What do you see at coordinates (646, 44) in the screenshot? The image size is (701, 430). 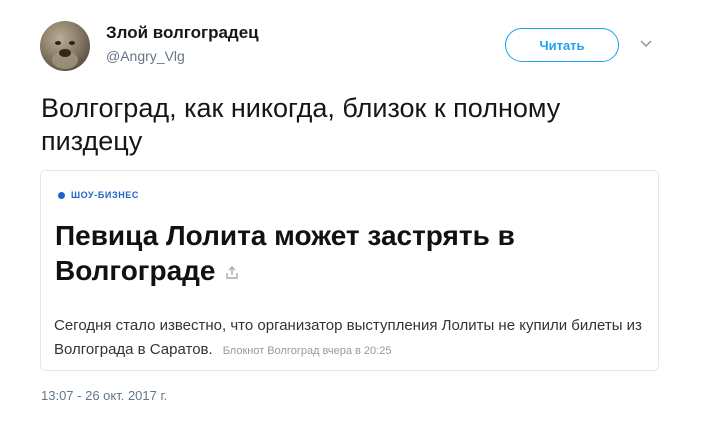 I see `chevron-down-icon` at bounding box center [646, 44].